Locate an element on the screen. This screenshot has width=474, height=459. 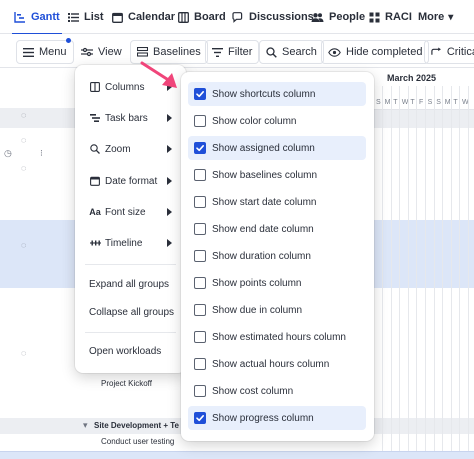
tab-board: Board is located at coordinates (202, 17).